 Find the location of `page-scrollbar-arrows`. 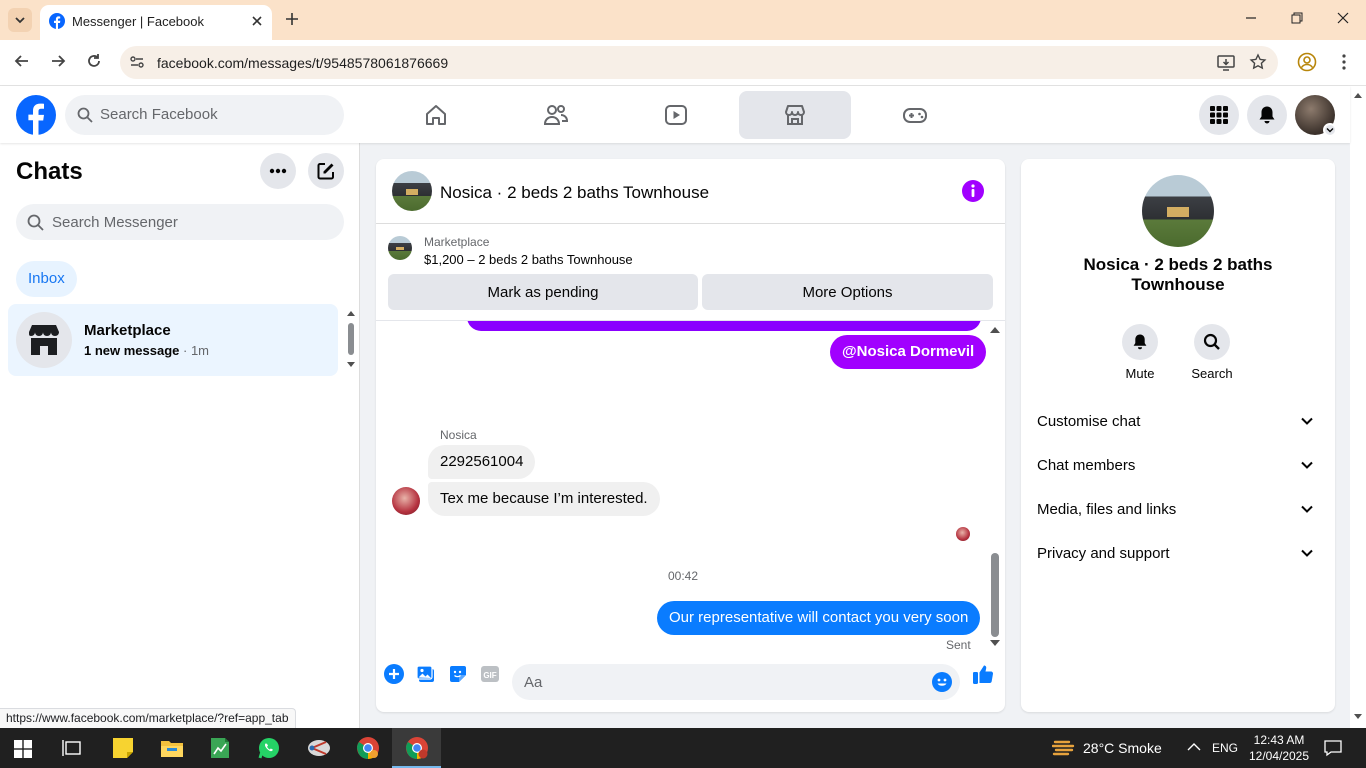

page-scrollbar-arrows is located at coordinates (1358, 406).